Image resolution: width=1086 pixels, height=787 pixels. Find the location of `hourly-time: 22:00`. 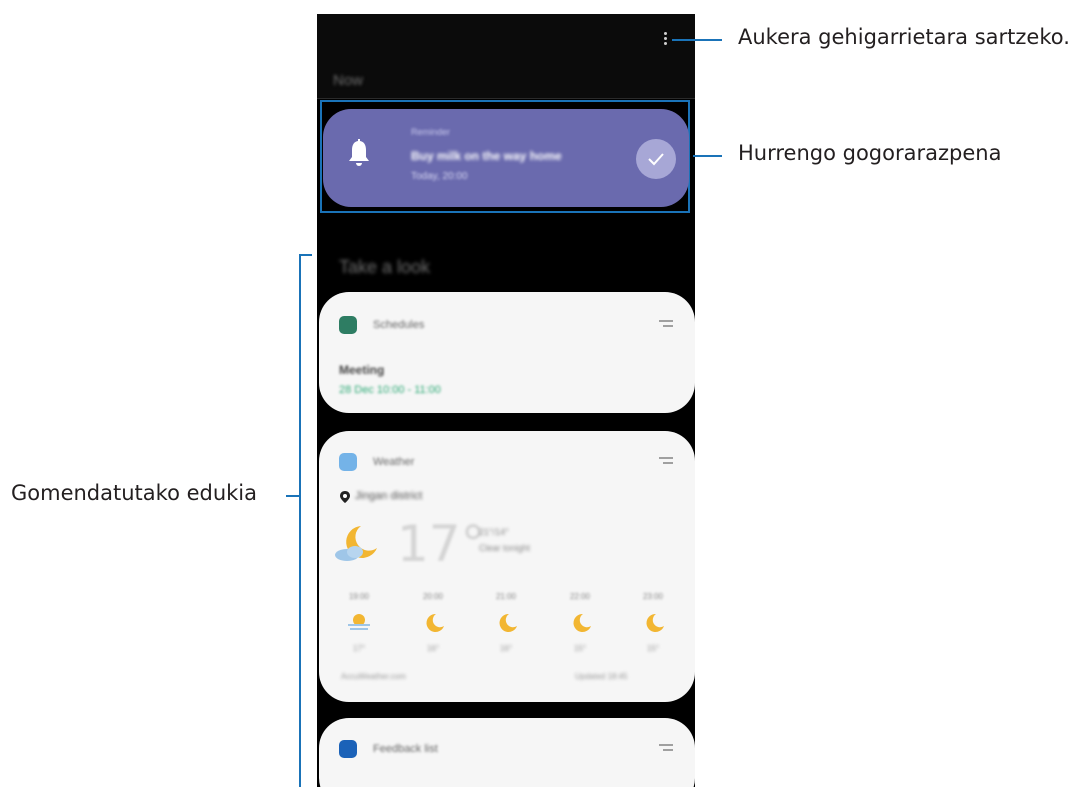

hourly-time: 22:00 is located at coordinates (580, 596).